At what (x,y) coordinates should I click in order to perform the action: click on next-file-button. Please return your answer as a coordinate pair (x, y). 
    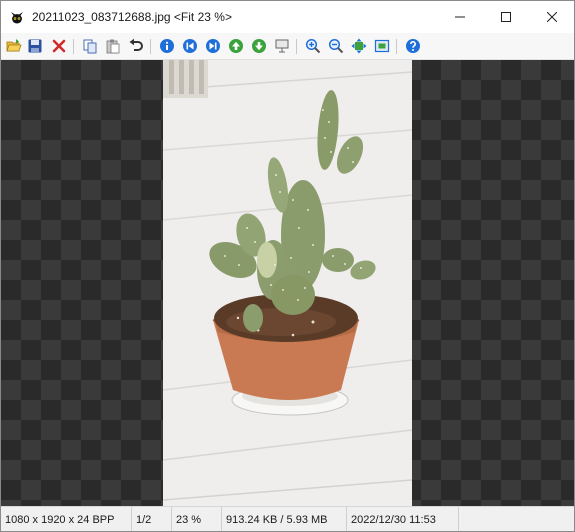
    Looking at the image, I should click on (213, 46).